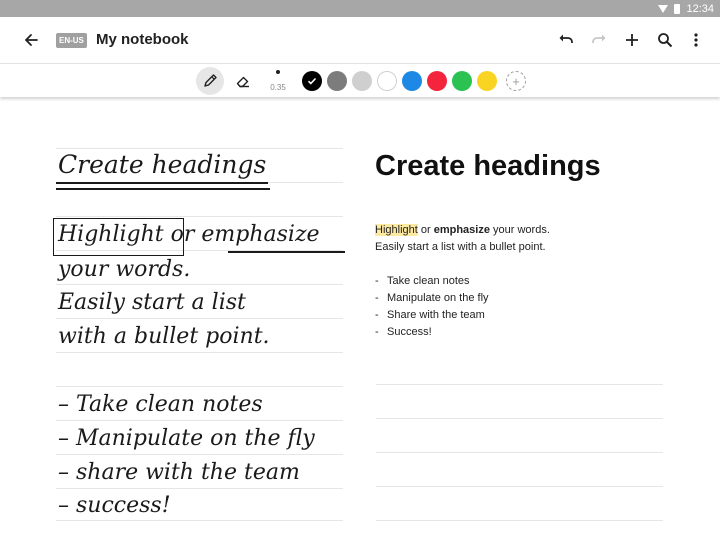 This screenshot has height=540, width=720. I want to click on or-word: or, so click(425, 230).